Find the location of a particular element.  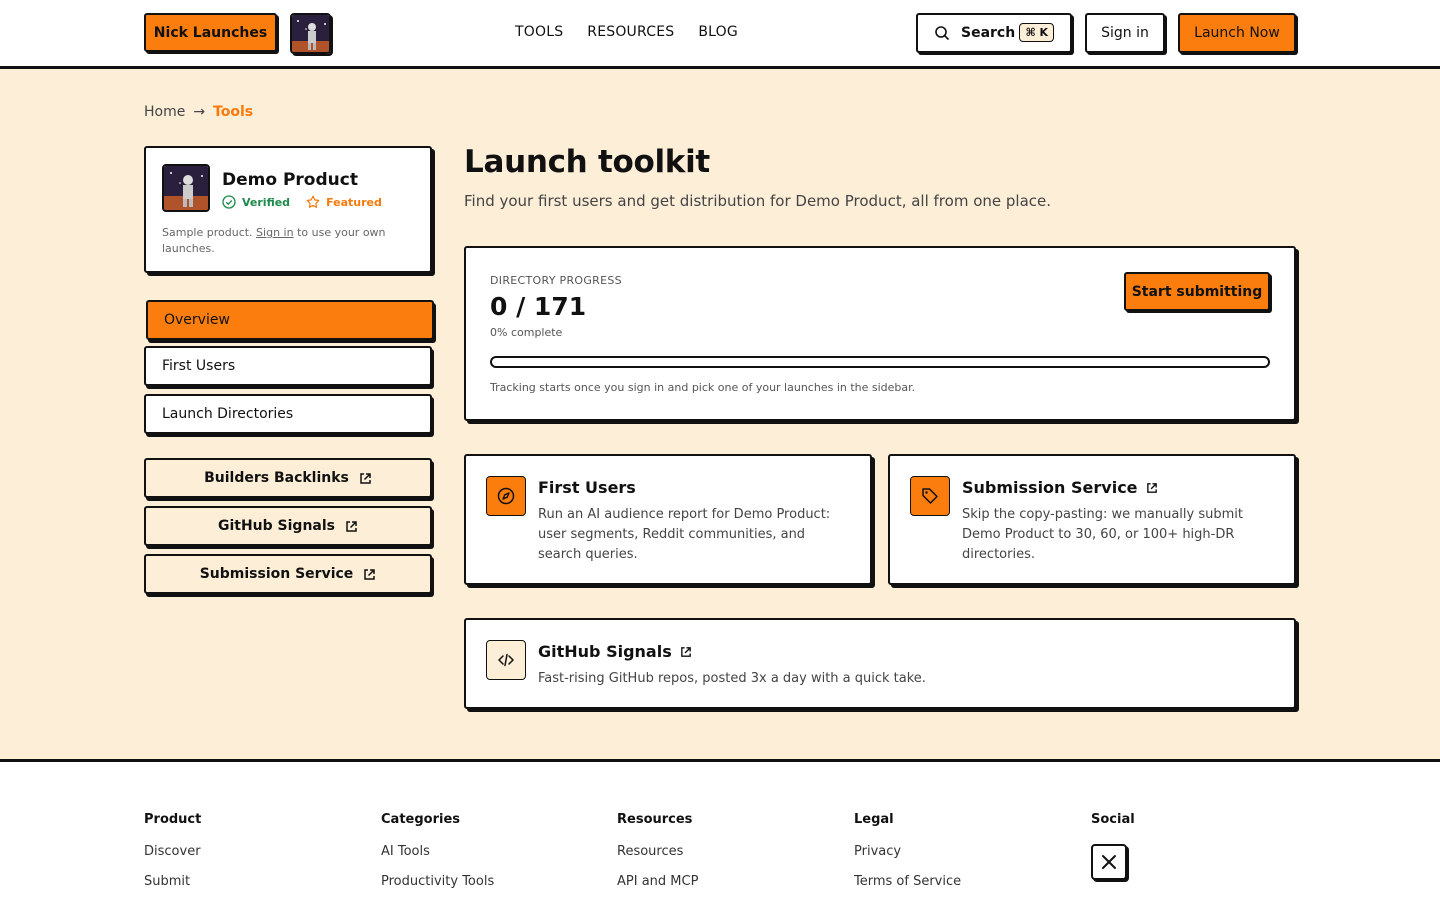

x-social-button is located at coordinates (1109, 862).